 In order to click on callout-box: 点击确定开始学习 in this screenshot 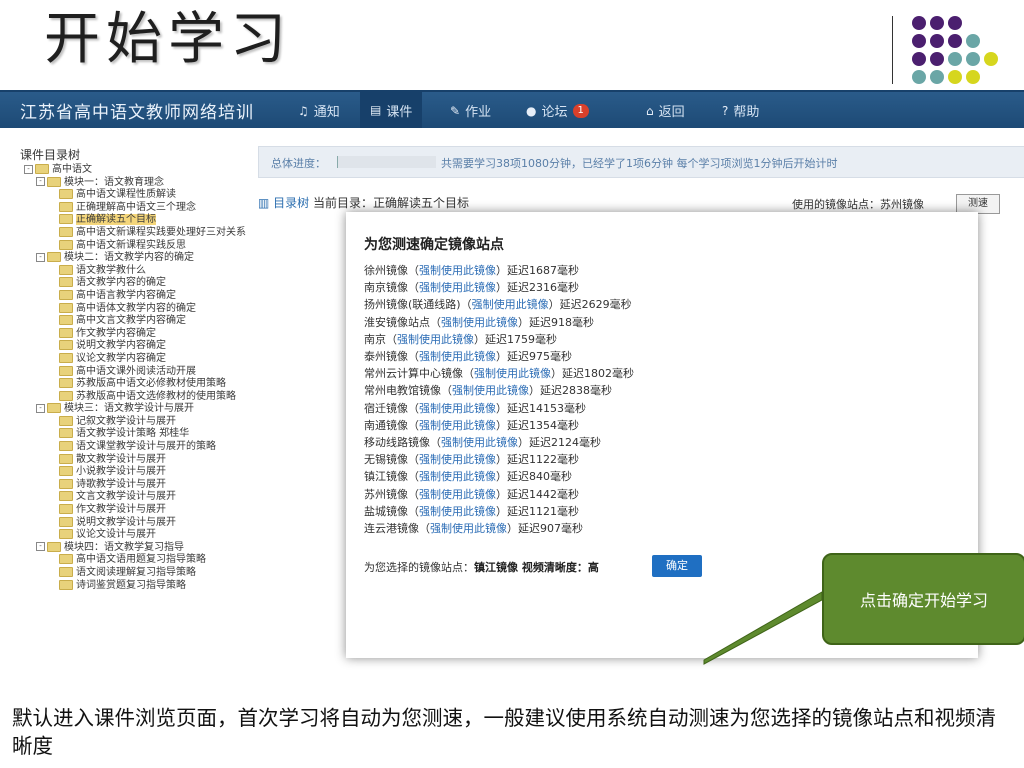, I will do `click(923, 599)`.